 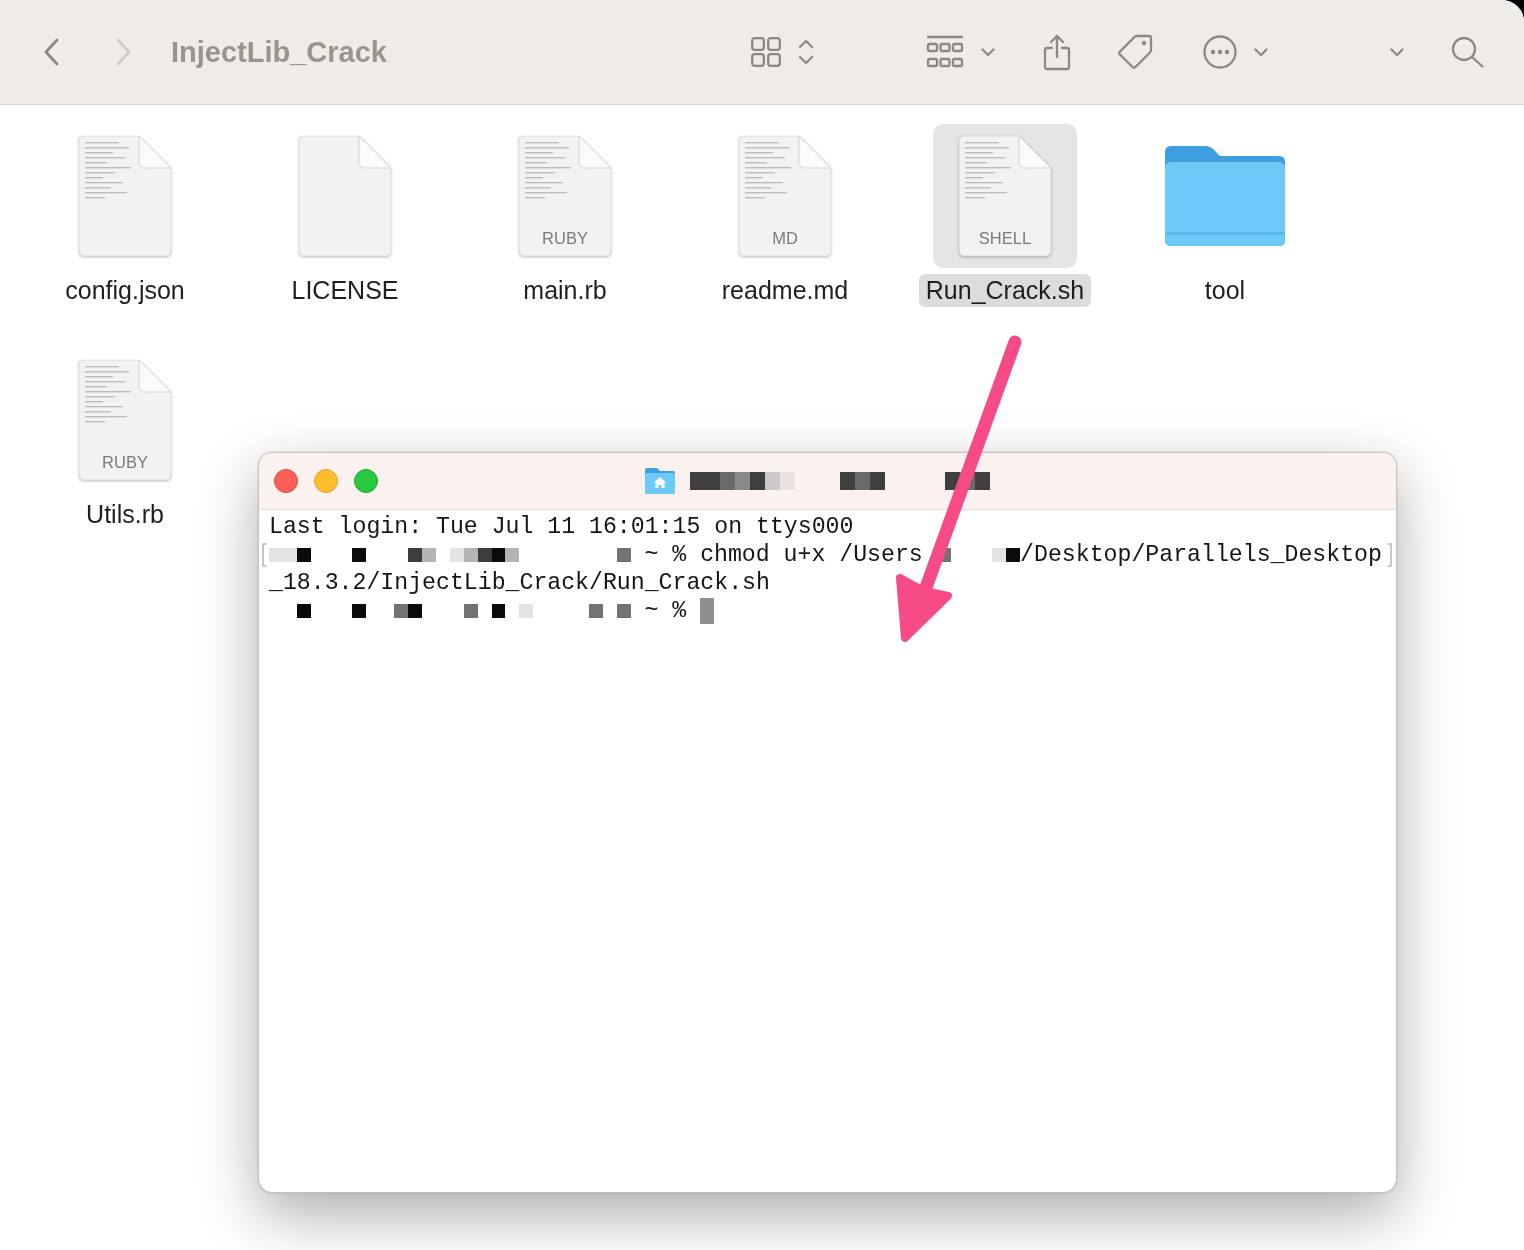 I want to click on cursor-icon, so click(x=707, y=611).